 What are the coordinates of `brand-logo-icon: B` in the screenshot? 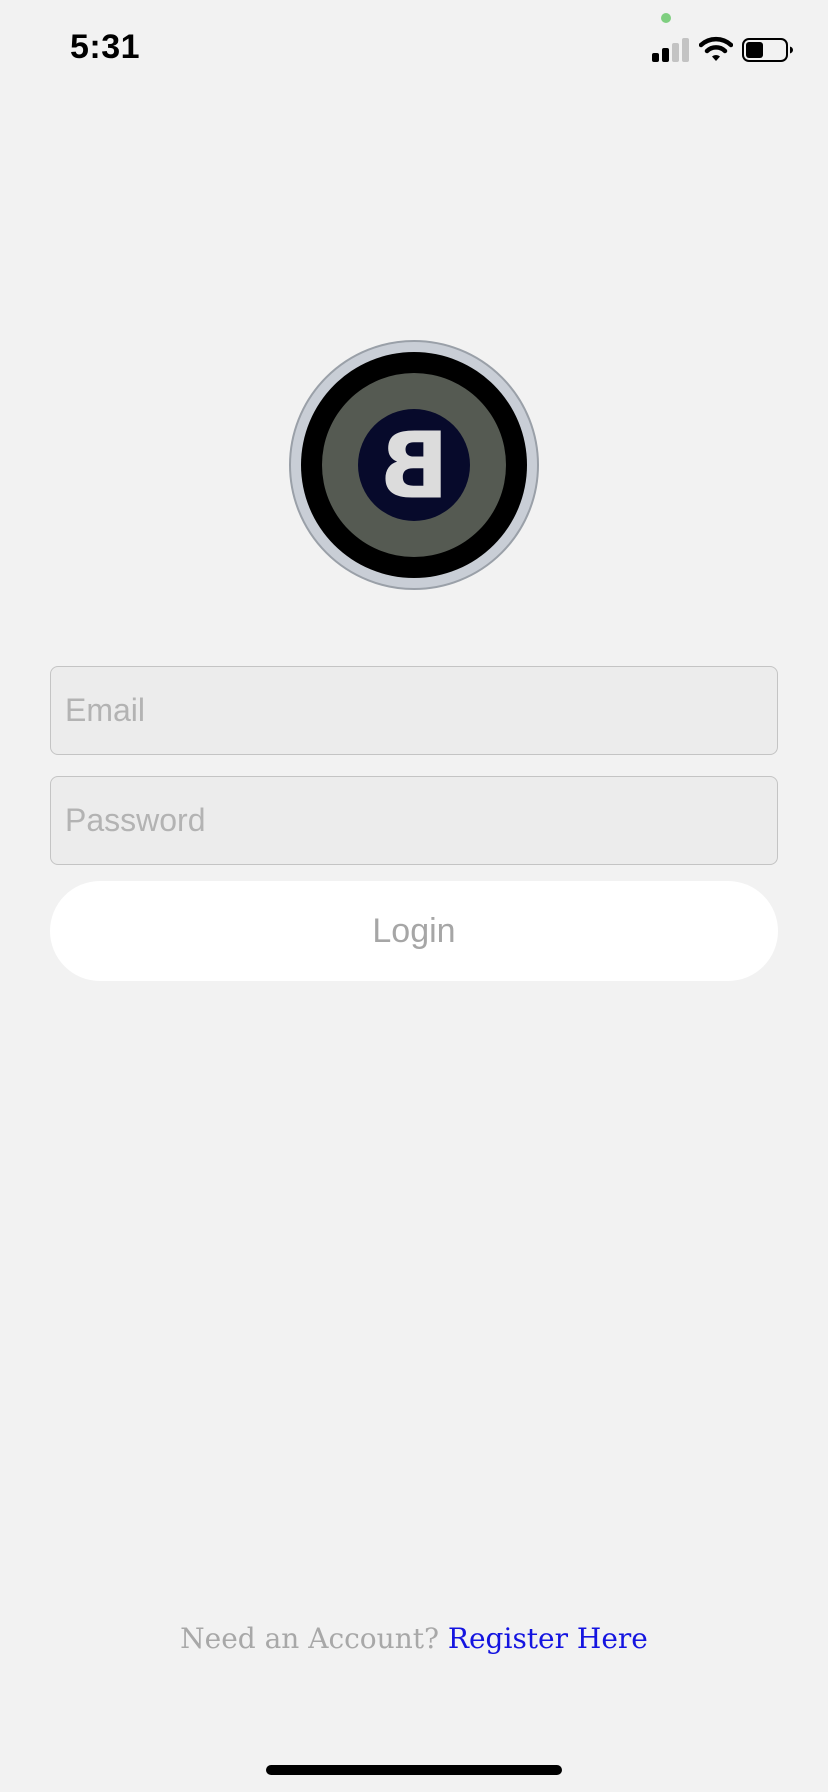 It's located at (414, 465).